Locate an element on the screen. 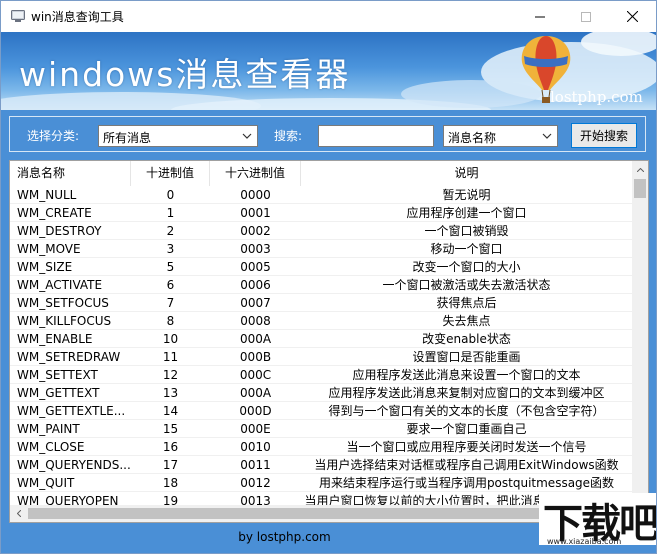  table-header: 消息名称 十进制值 十六进制值 说明 is located at coordinates (321, 173).